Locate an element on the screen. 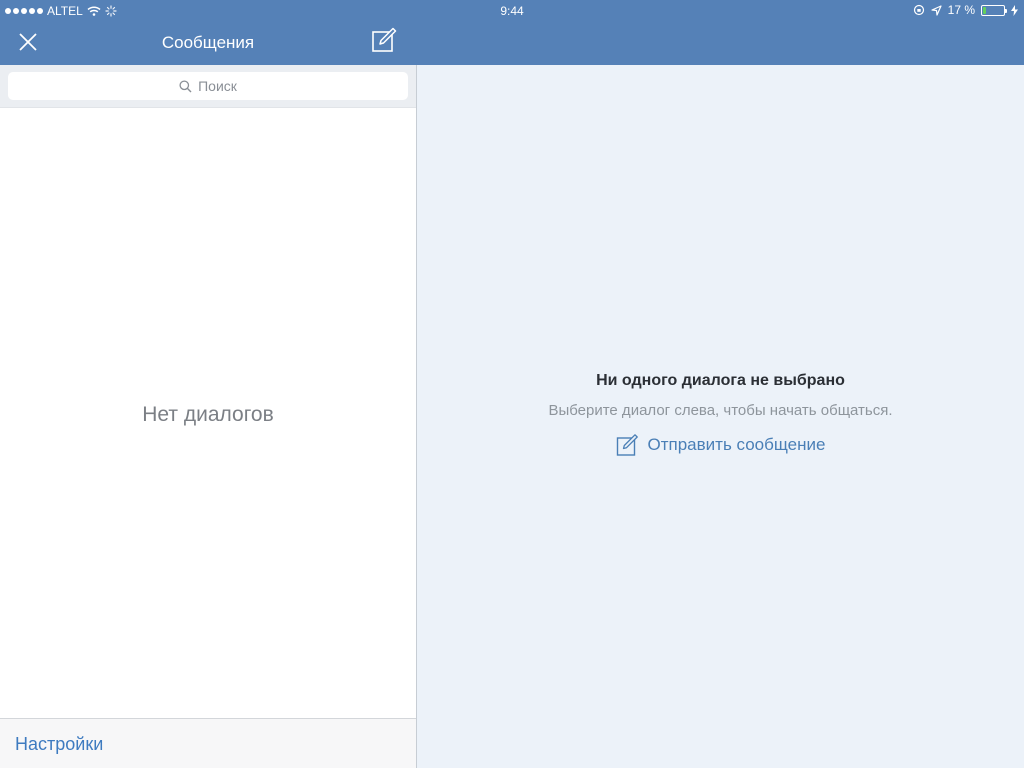 Image resolution: width=1024 pixels, height=768 pixels. page-title: Сообщения is located at coordinates (208, 42).